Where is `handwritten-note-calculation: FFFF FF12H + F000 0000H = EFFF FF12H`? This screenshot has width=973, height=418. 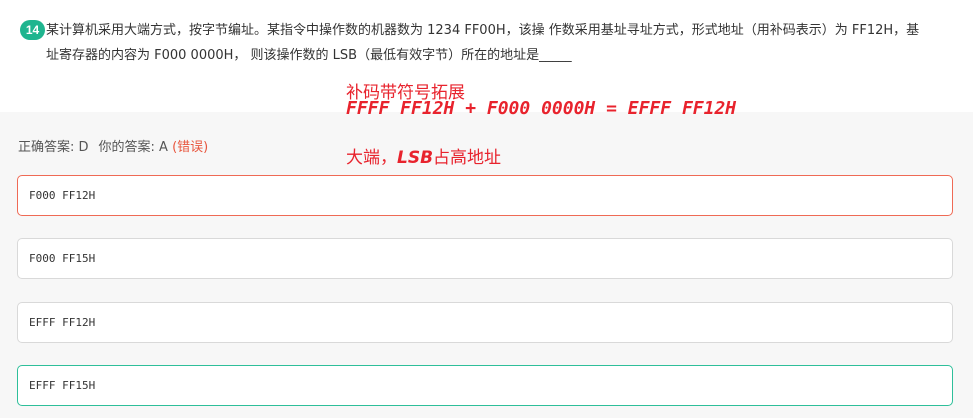
handwritten-note-calculation: FFFF FF12H + F000 0000H = EFFF FF12H is located at coordinates (541, 108).